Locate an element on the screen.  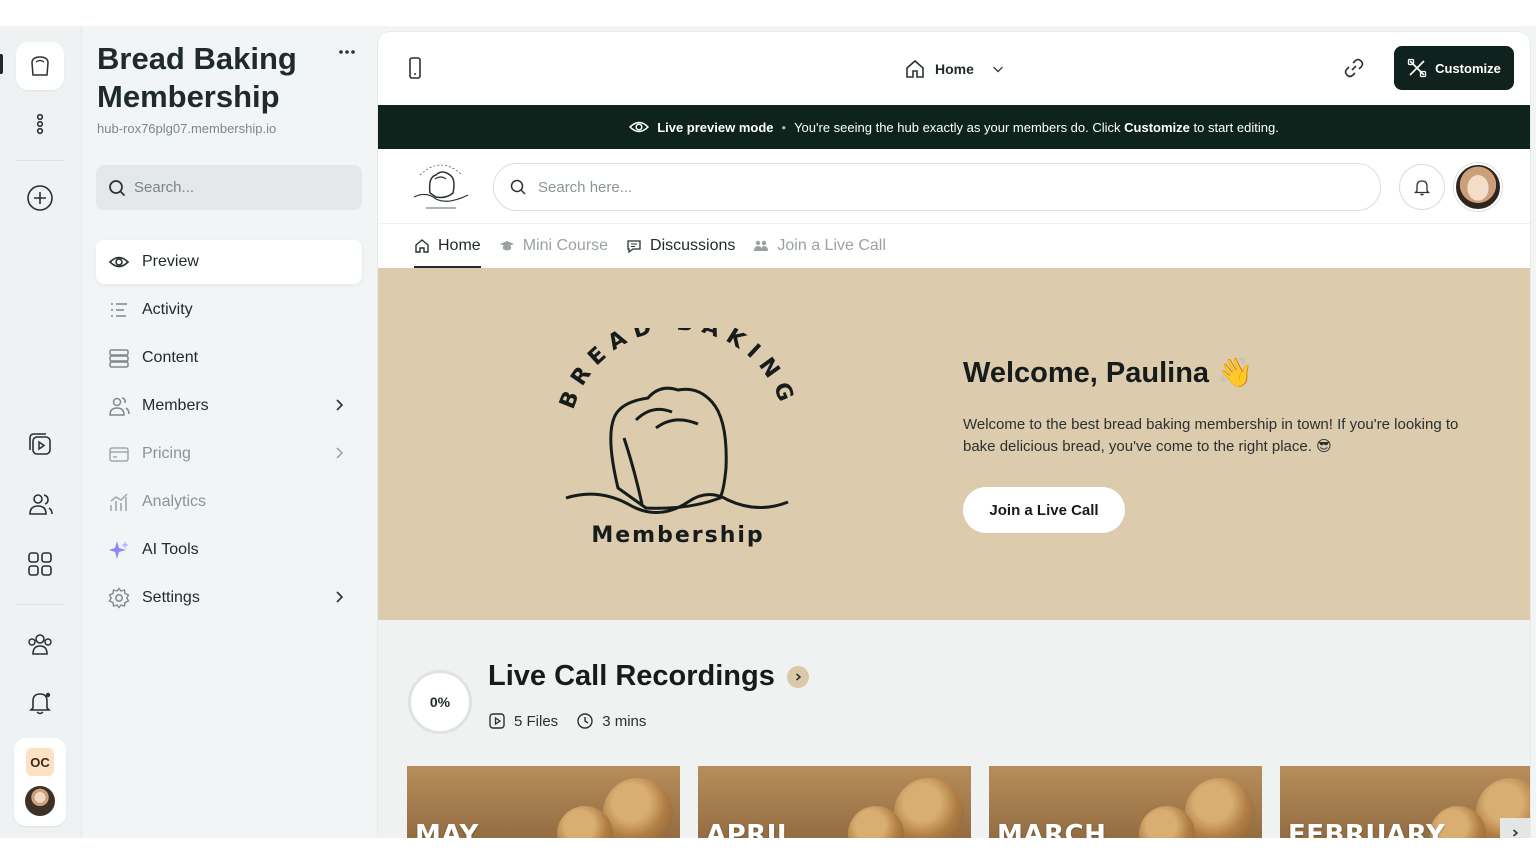
add-hub-button is located at coordinates (40, 198).